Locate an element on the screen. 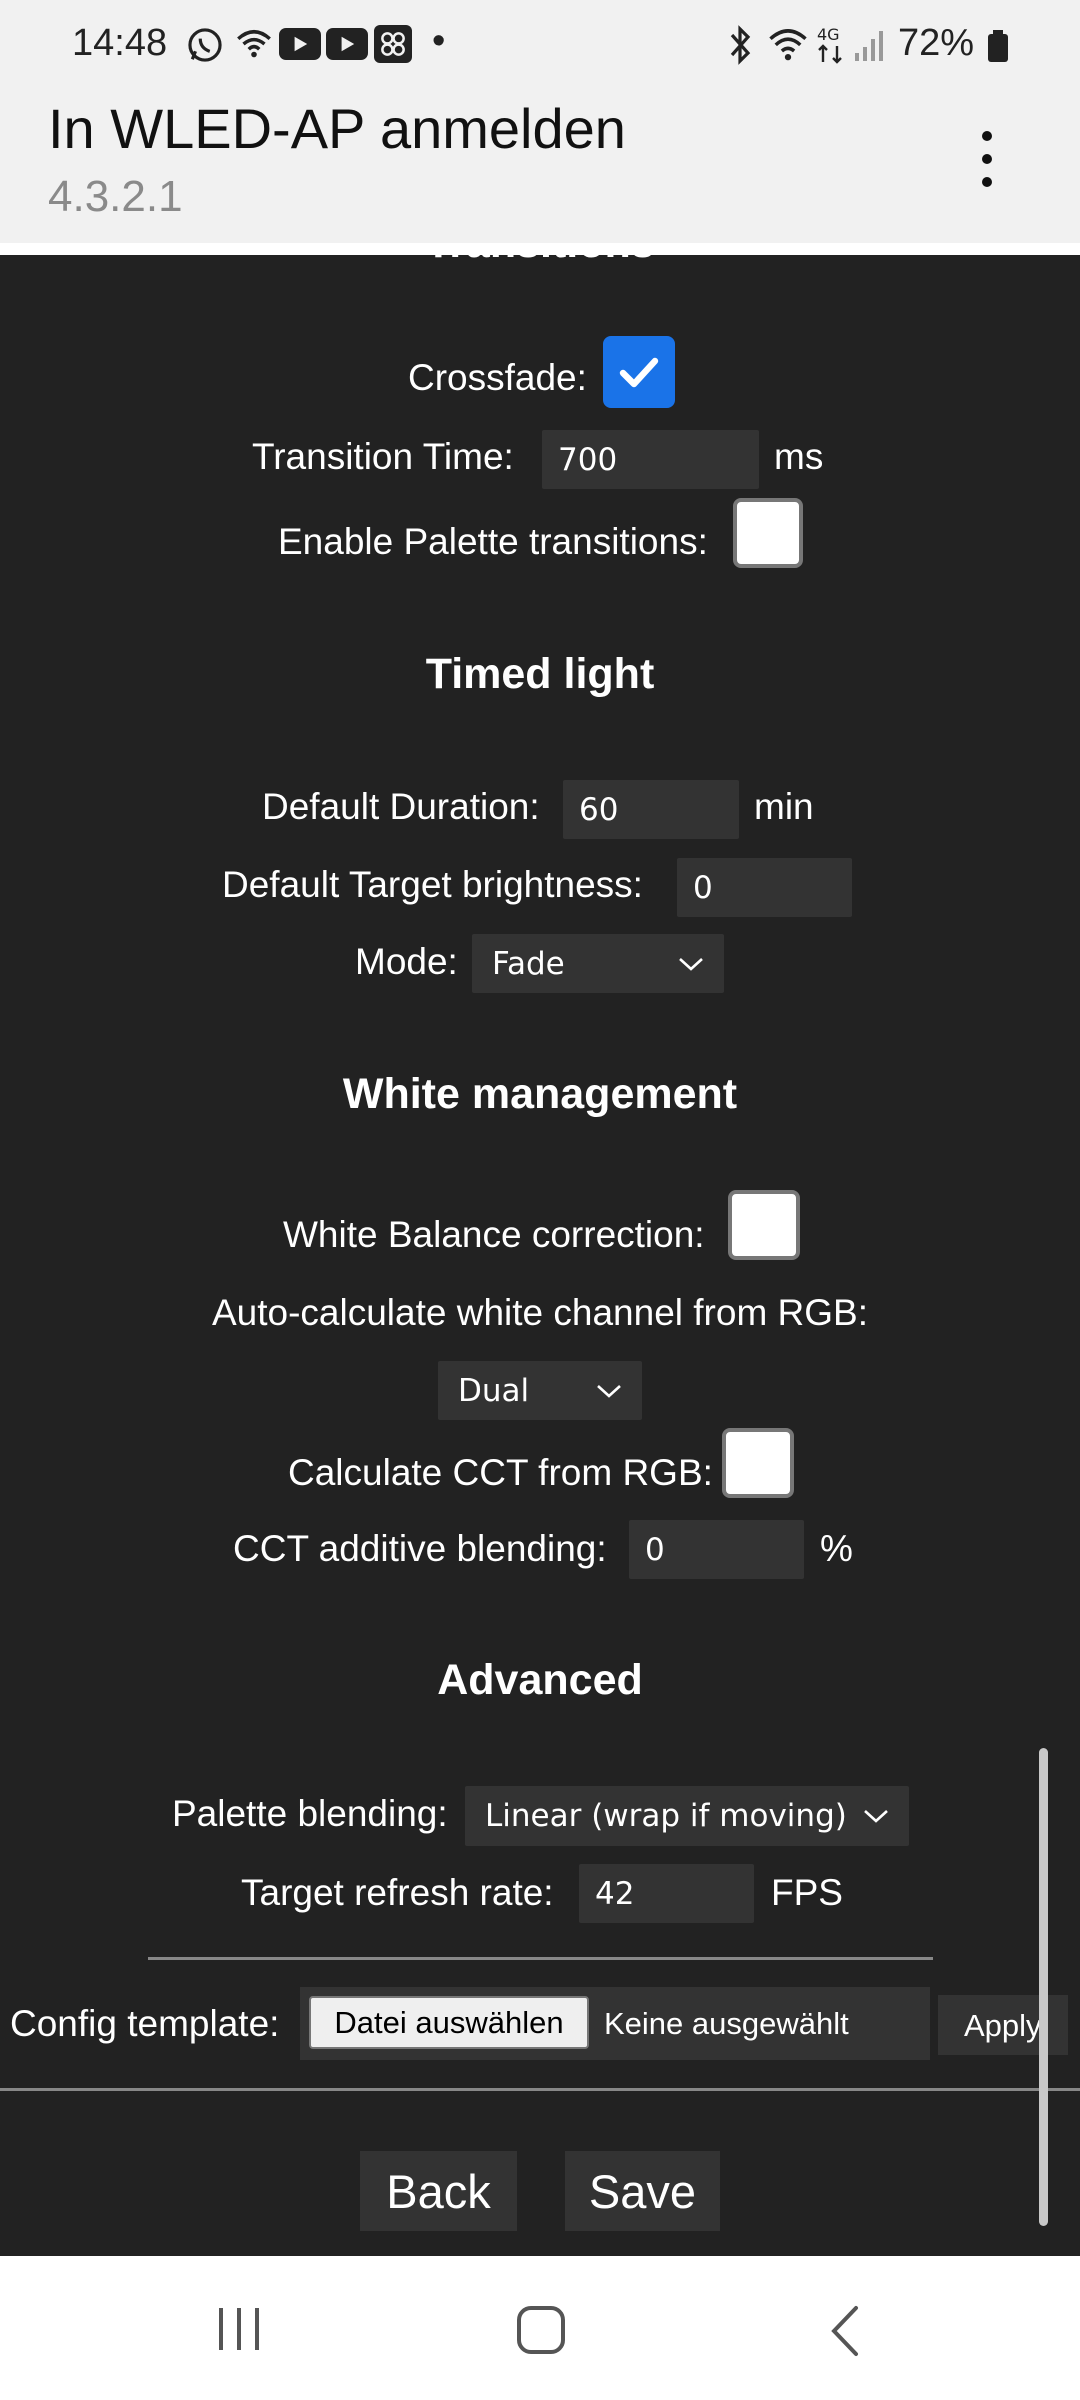 This screenshot has height=2400, width=1080. save-button: Save is located at coordinates (642, 2191).